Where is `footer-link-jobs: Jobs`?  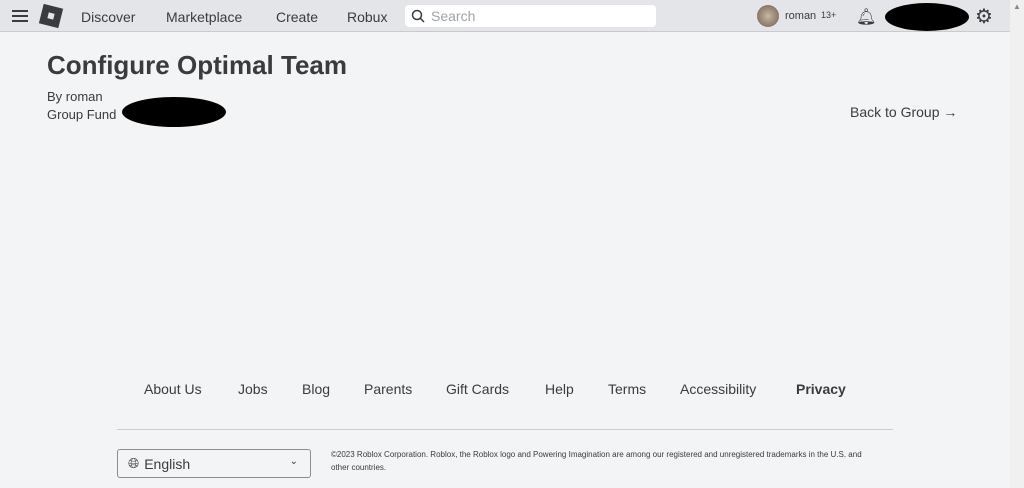 footer-link-jobs: Jobs is located at coordinates (253, 389).